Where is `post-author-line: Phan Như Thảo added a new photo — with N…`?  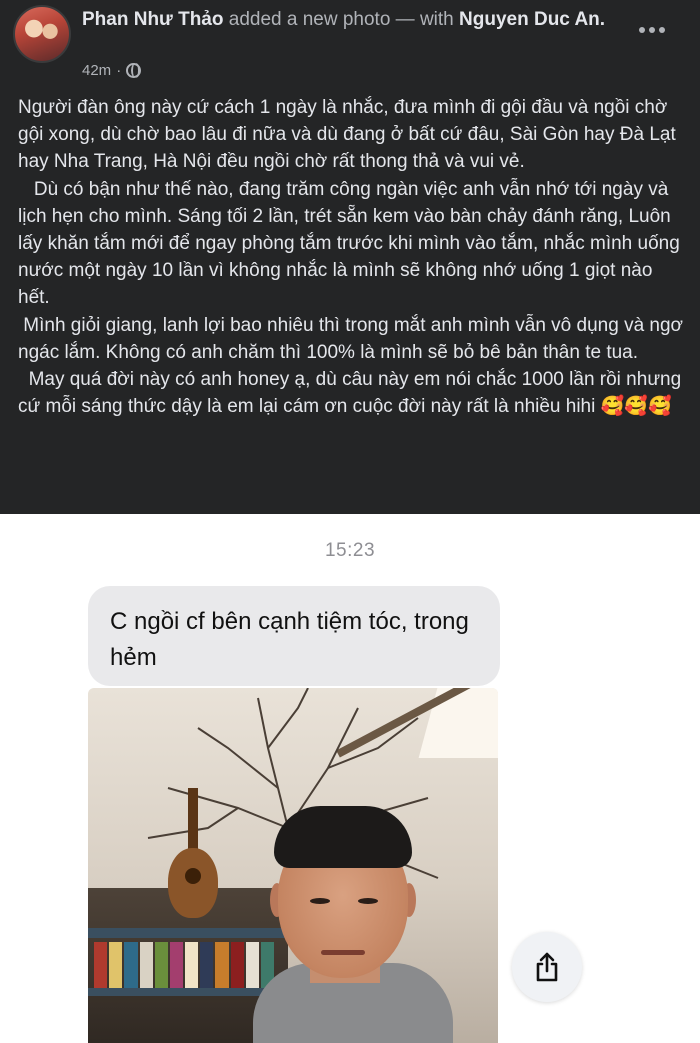 post-author-line: Phan Như Thảo added a new photo — with N… is located at coordinates (354, 19).